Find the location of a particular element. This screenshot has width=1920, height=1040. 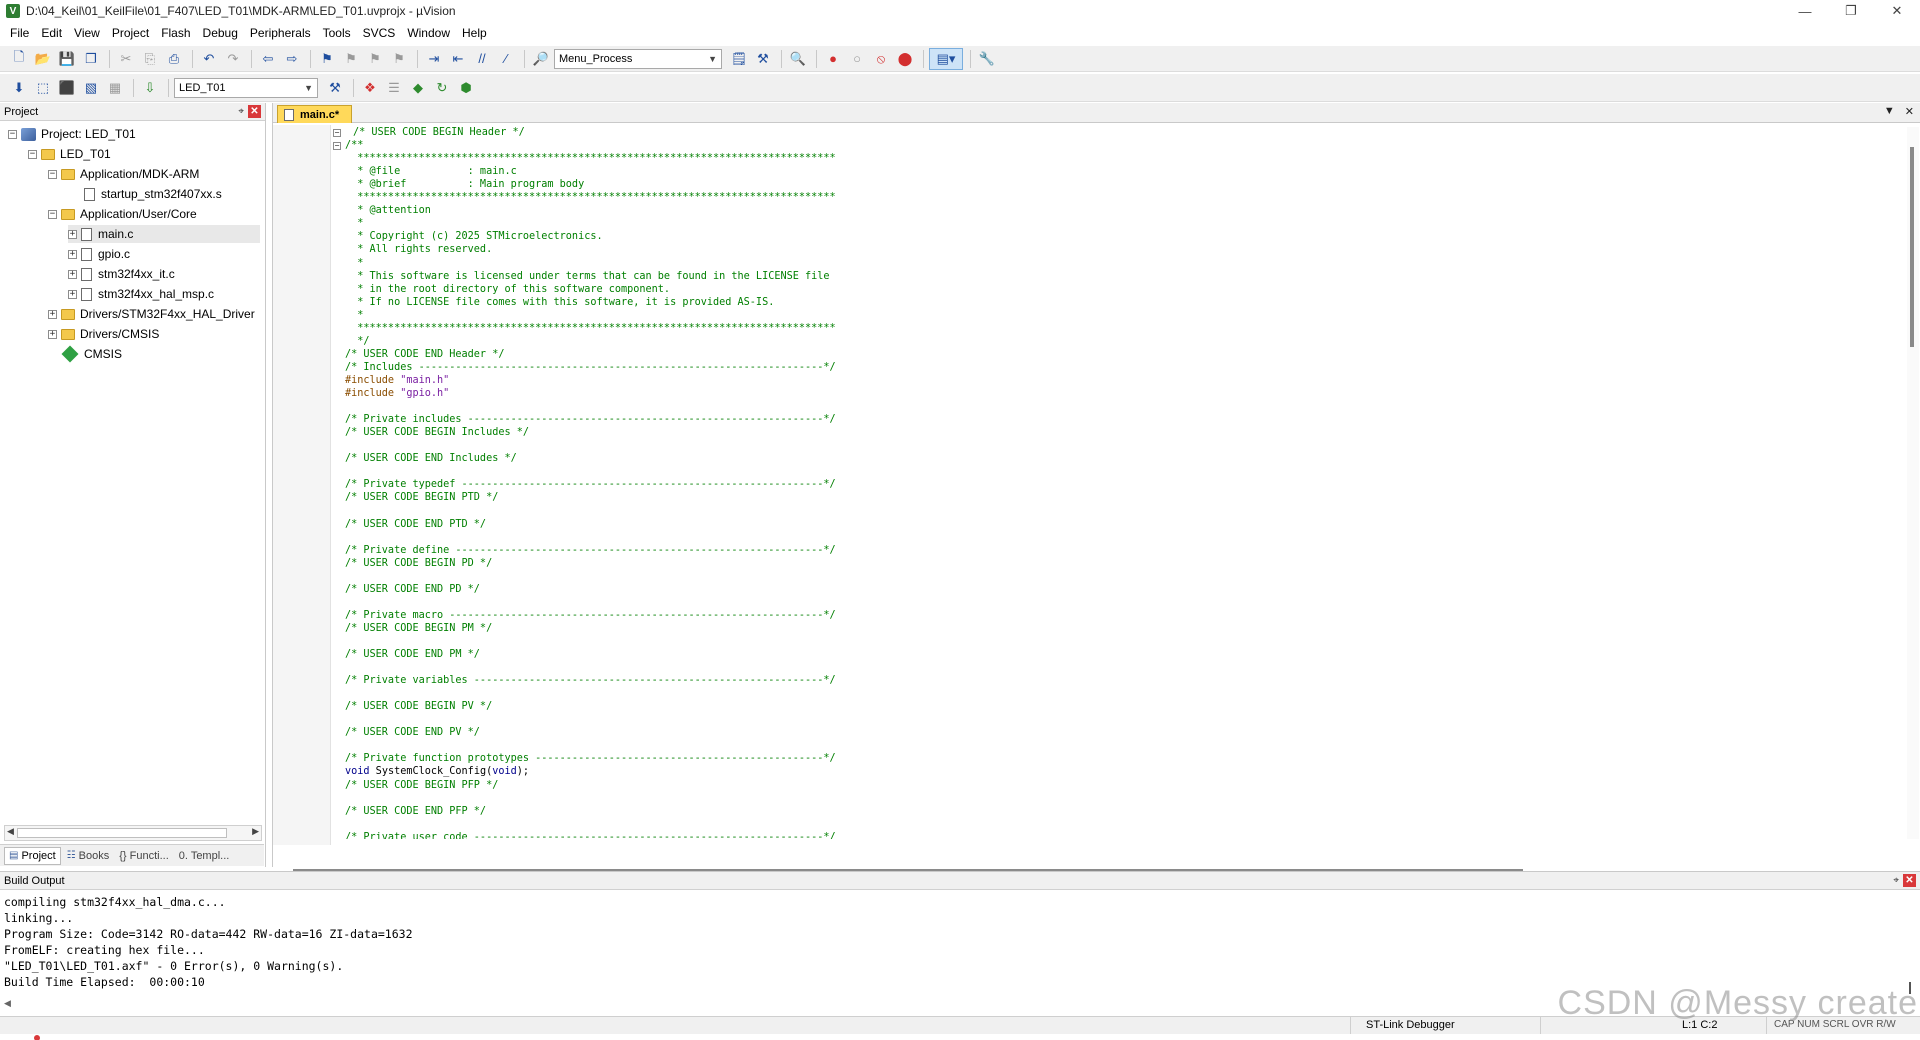

tab-project: ▤ Project is located at coordinates (32, 855).